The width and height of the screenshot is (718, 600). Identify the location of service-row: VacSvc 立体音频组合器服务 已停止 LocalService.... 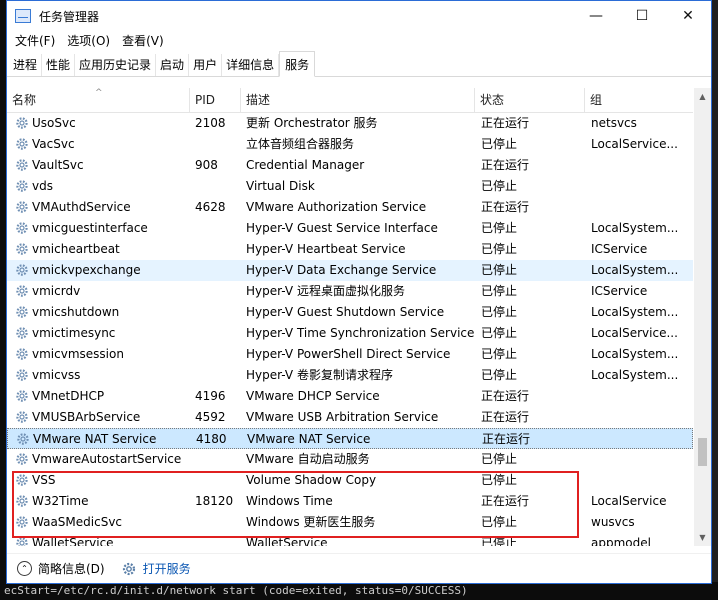
(350, 144).